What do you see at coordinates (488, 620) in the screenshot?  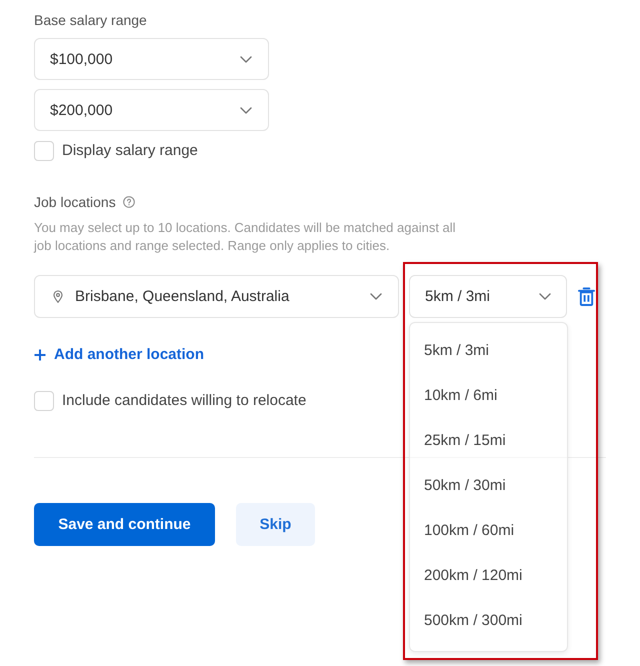 I see `dropdown-option: 500km / 300mi` at bounding box center [488, 620].